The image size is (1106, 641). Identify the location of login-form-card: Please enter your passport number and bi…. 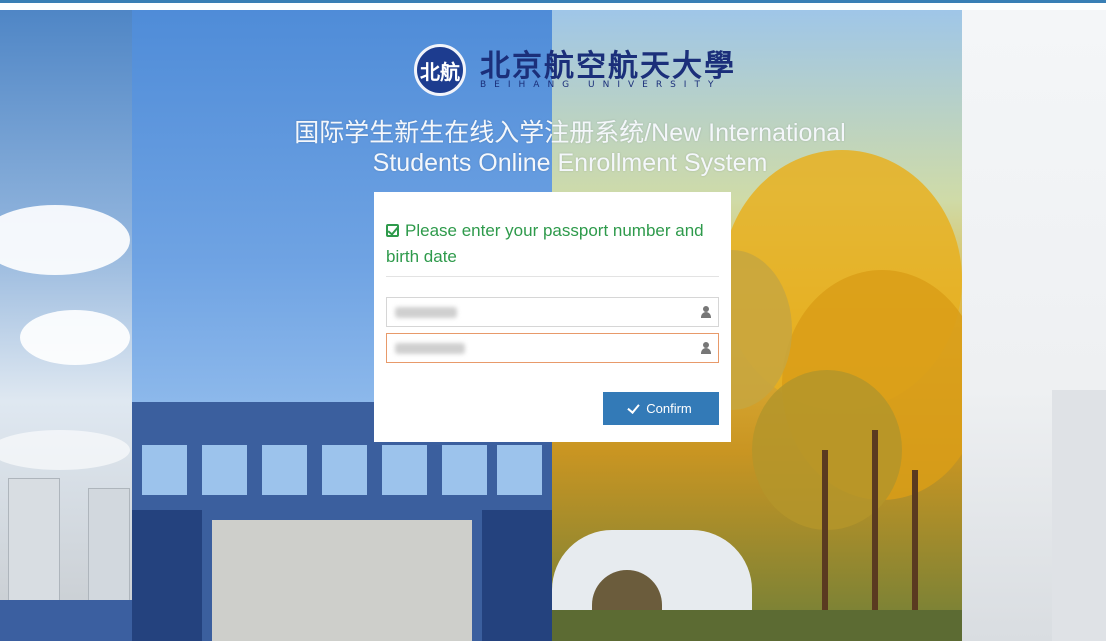
(552, 317).